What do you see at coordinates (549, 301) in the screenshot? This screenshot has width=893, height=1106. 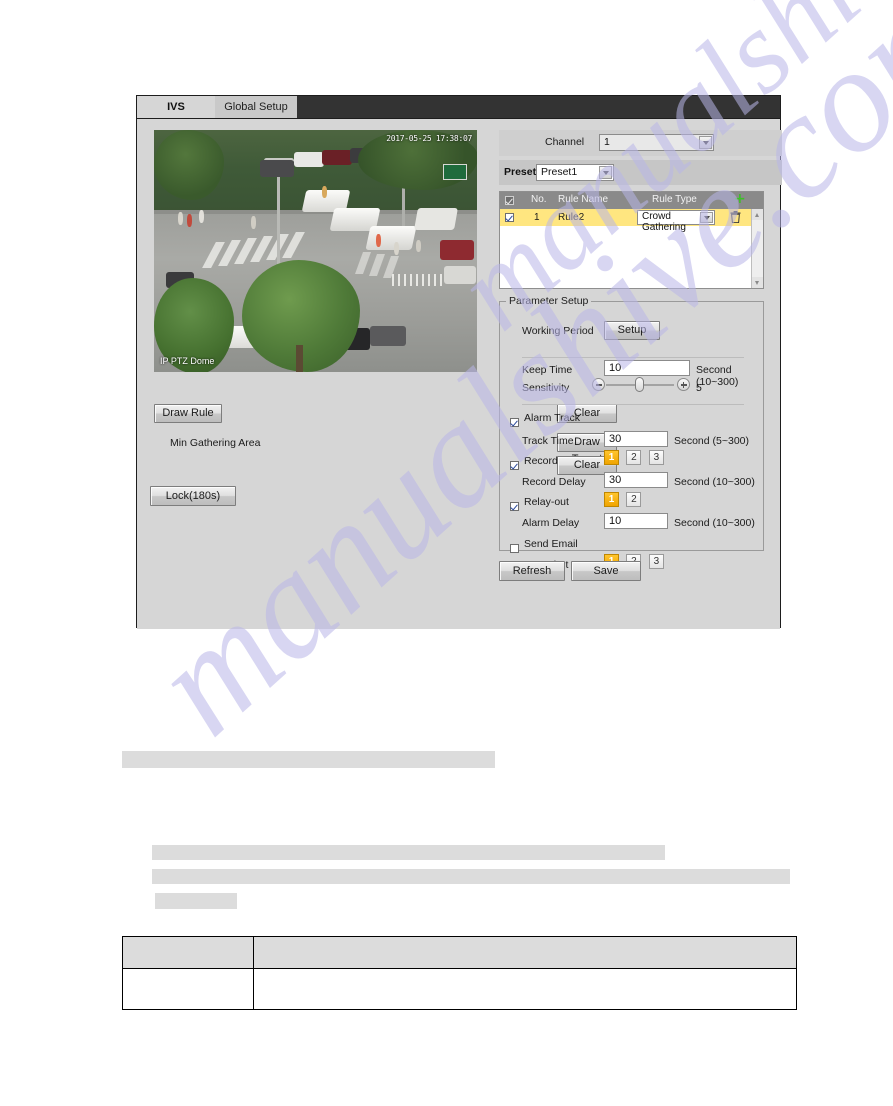 I see `parameter-setup-legend: Parameter Setup` at bounding box center [549, 301].